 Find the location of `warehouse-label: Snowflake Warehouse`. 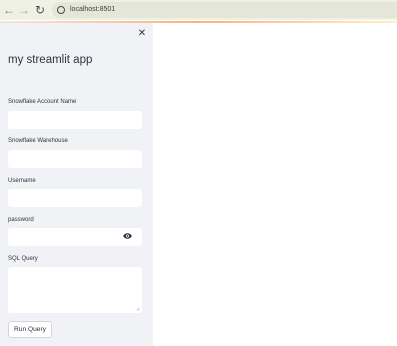

warehouse-label: Snowflake Warehouse is located at coordinates (38, 141).